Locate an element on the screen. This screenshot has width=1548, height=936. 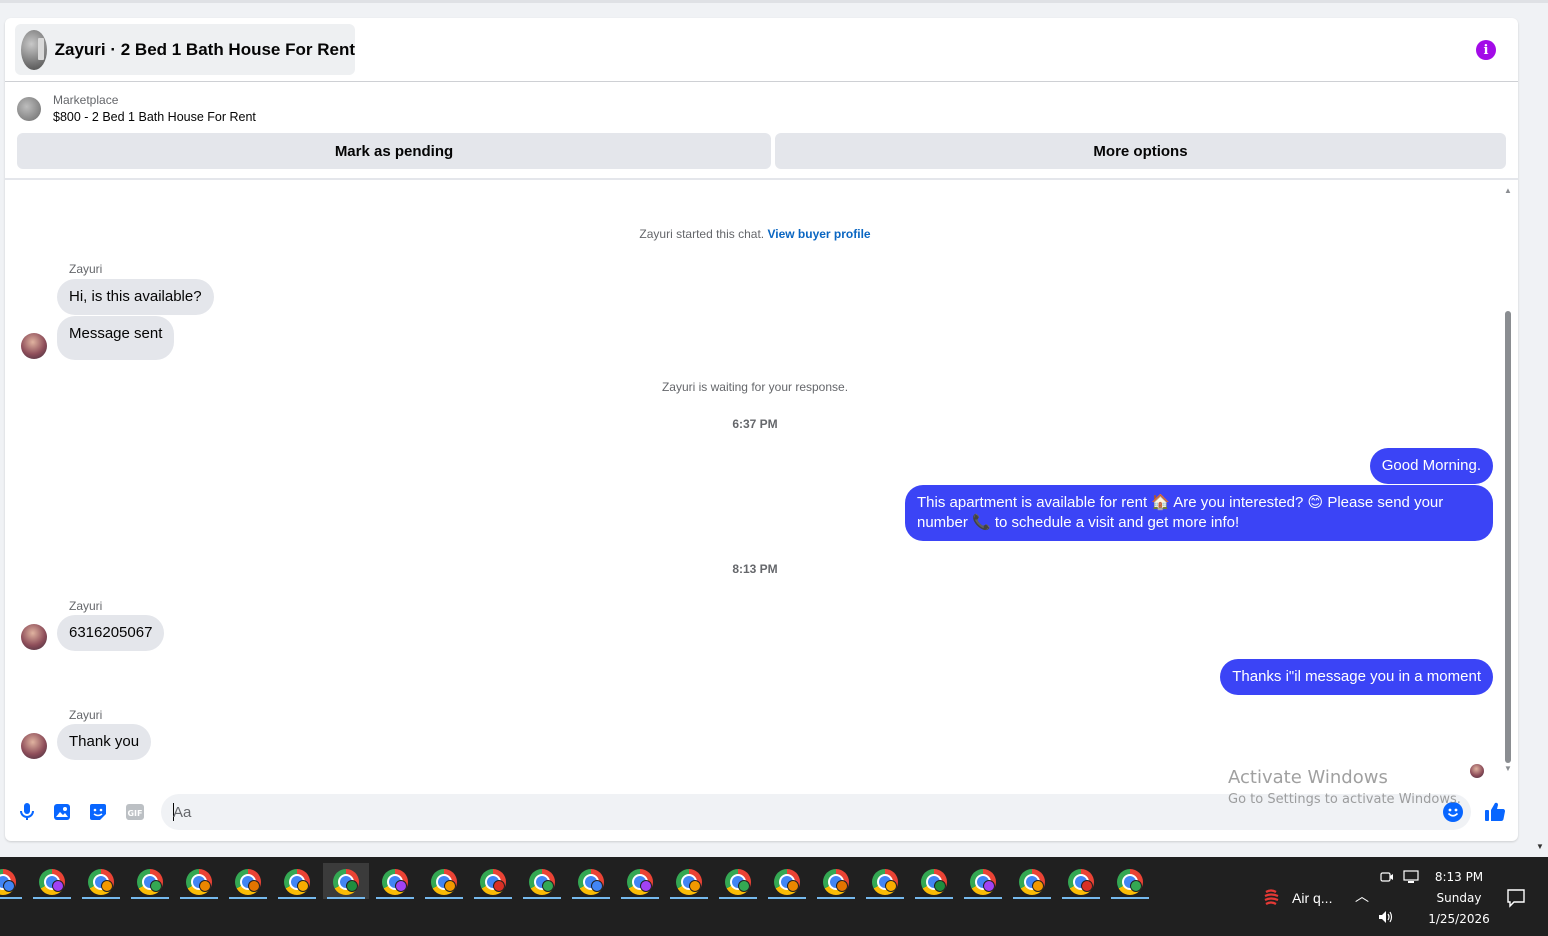
mark-as-pending-button: Mark as pending is located at coordinates (394, 151).